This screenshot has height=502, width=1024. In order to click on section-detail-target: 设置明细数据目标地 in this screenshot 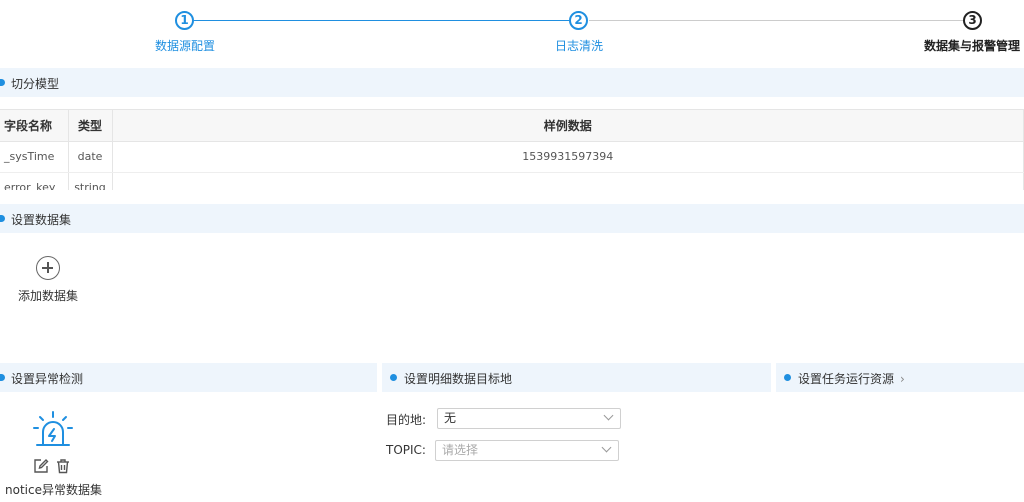, I will do `click(576, 377)`.